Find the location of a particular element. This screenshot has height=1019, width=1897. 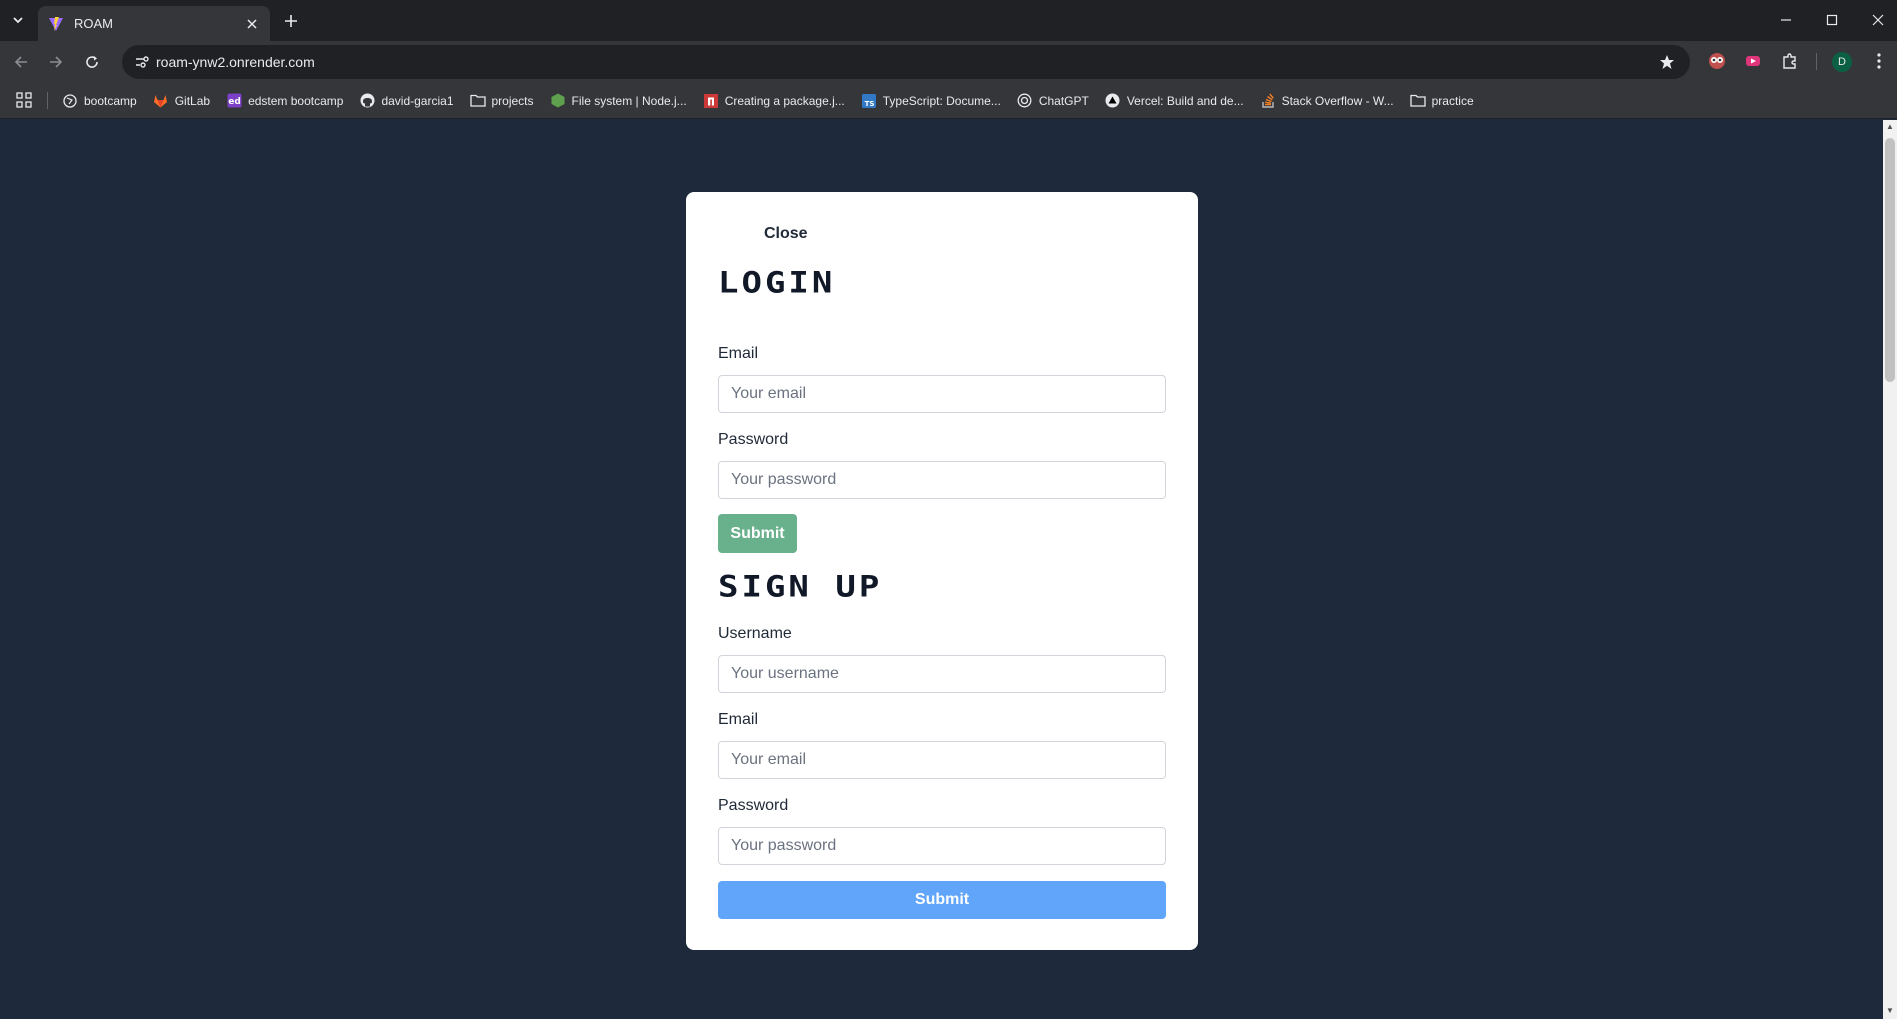

reload-icon is located at coordinates (92, 62).